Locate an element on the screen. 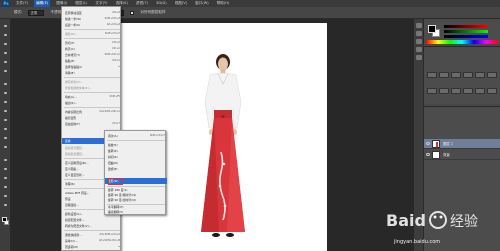 The image size is (500, 251). quick-select-tool-icon is located at coordinates (5, 53).